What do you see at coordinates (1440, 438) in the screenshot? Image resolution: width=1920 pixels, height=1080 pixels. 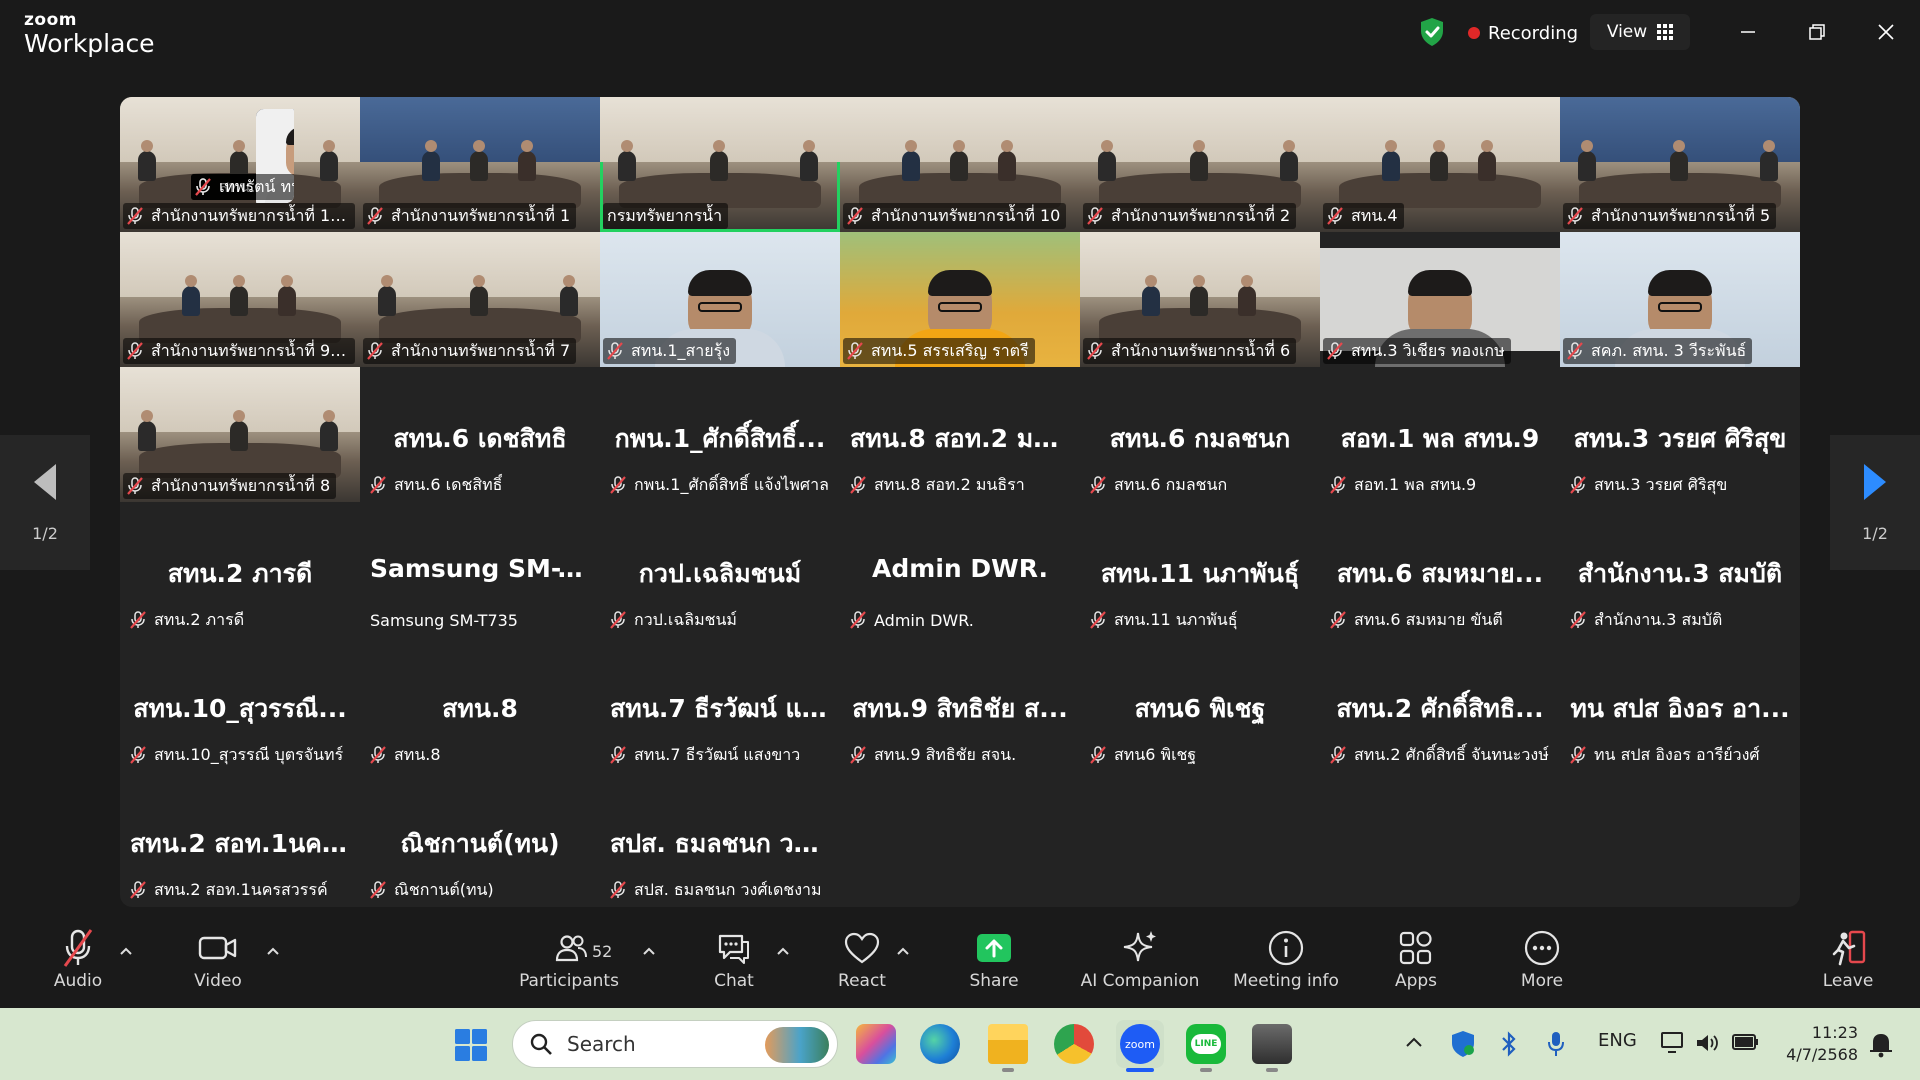 I see `participant-display-name: สอท.1 พล สทน.9` at bounding box center [1440, 438].